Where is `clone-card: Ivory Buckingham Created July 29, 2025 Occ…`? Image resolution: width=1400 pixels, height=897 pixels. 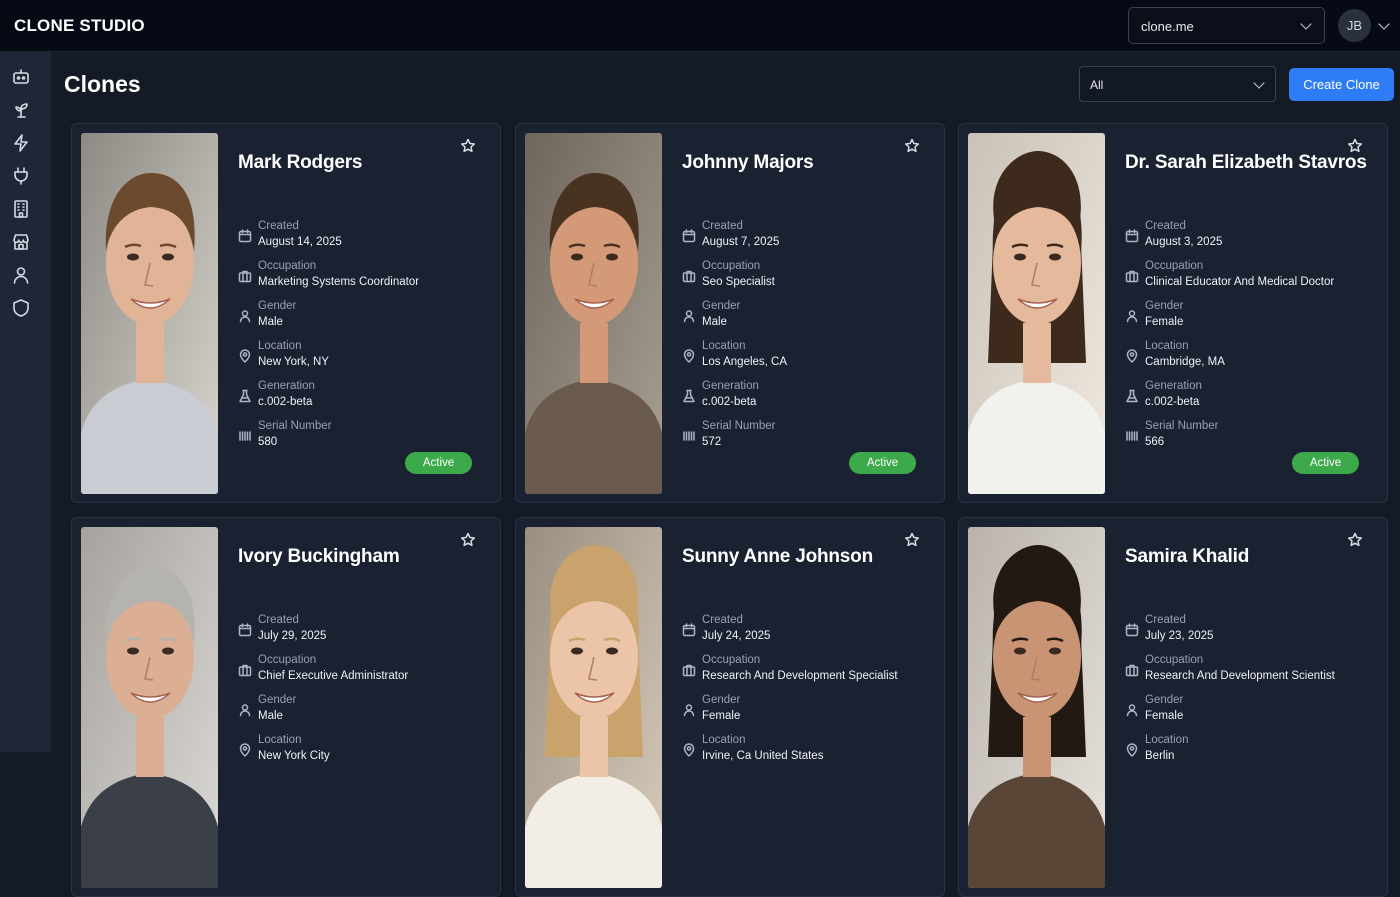
clone-card: Ivory Buckingham Created July 29, 2025 Occ… is located at coordinates (286, 707).